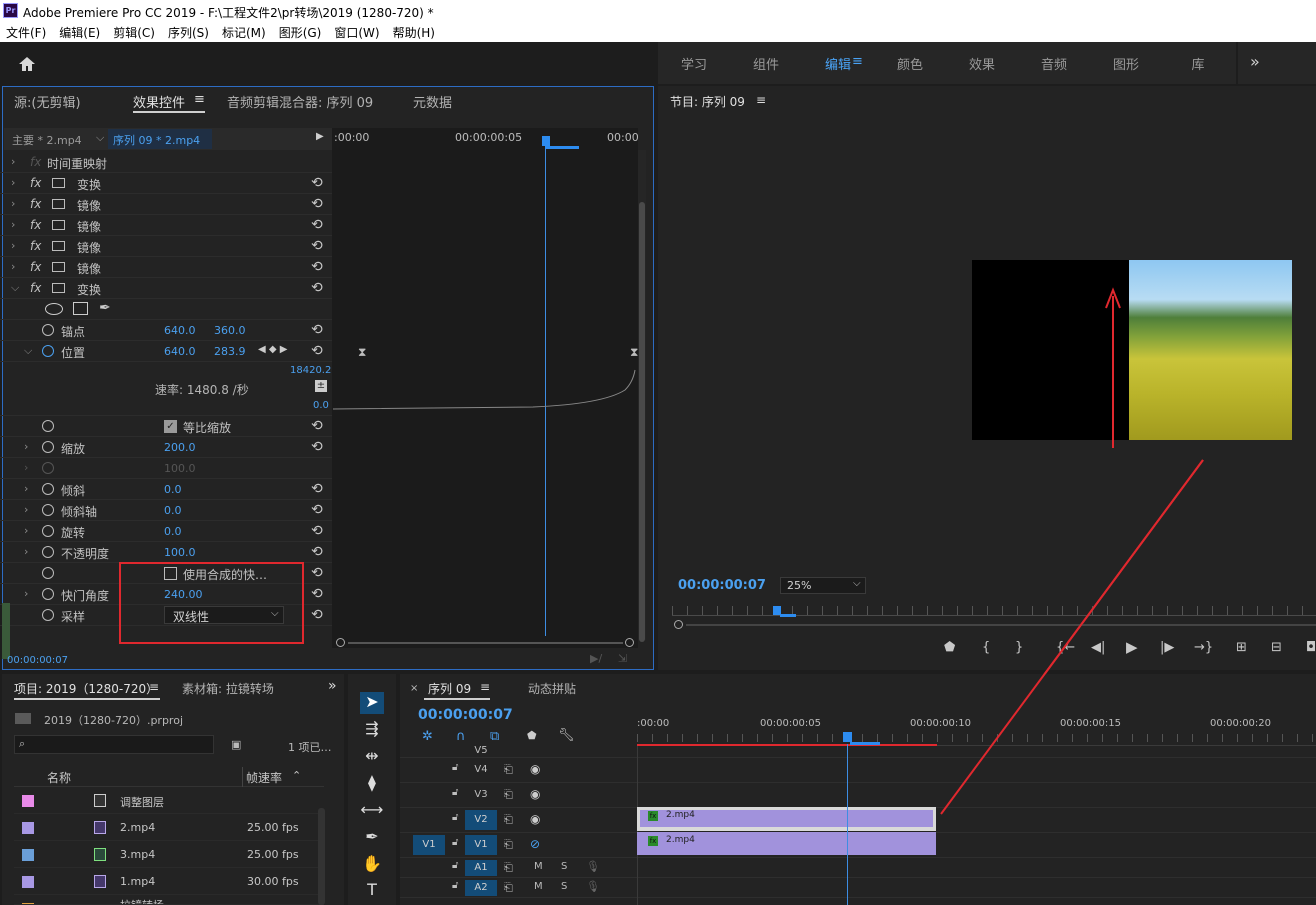 Image resolution: width=1316 pixels, height=905 pixels. I want to click on export-frame-icon: ◘, so click(1311, 647).